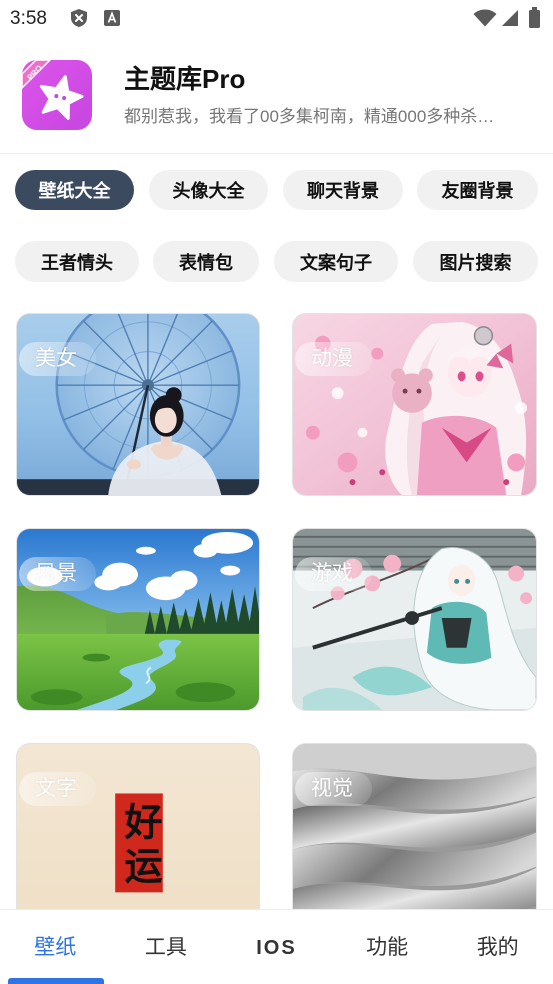  I want to click on status-time: 3:58, so click(28, 18).